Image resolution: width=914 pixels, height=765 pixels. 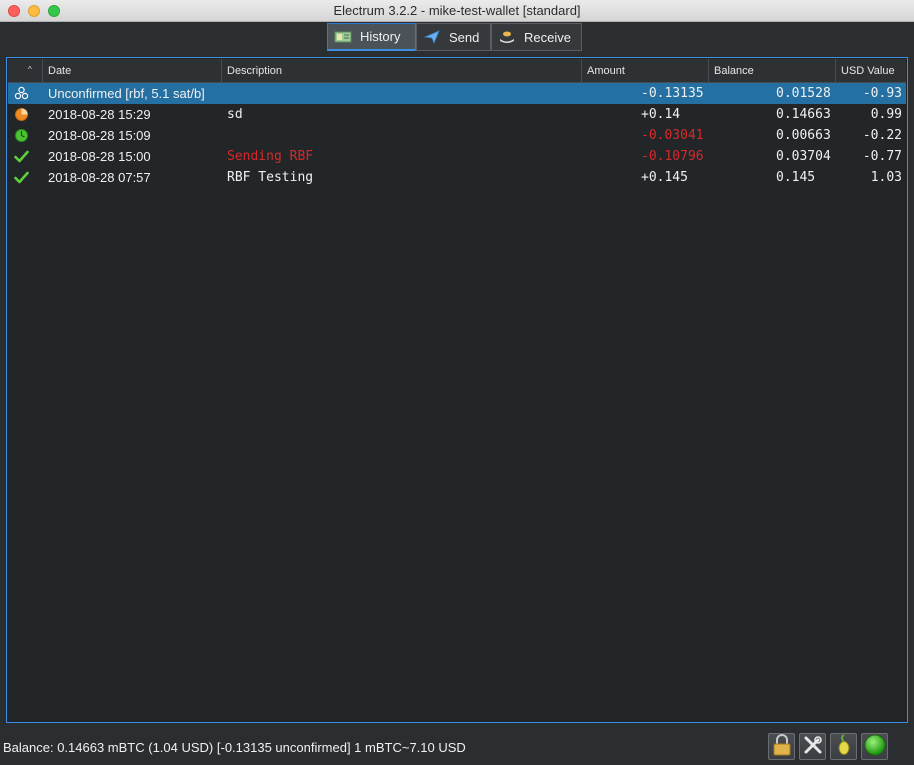 I want to click on minimize-window-button, so click(x=34, y=11).